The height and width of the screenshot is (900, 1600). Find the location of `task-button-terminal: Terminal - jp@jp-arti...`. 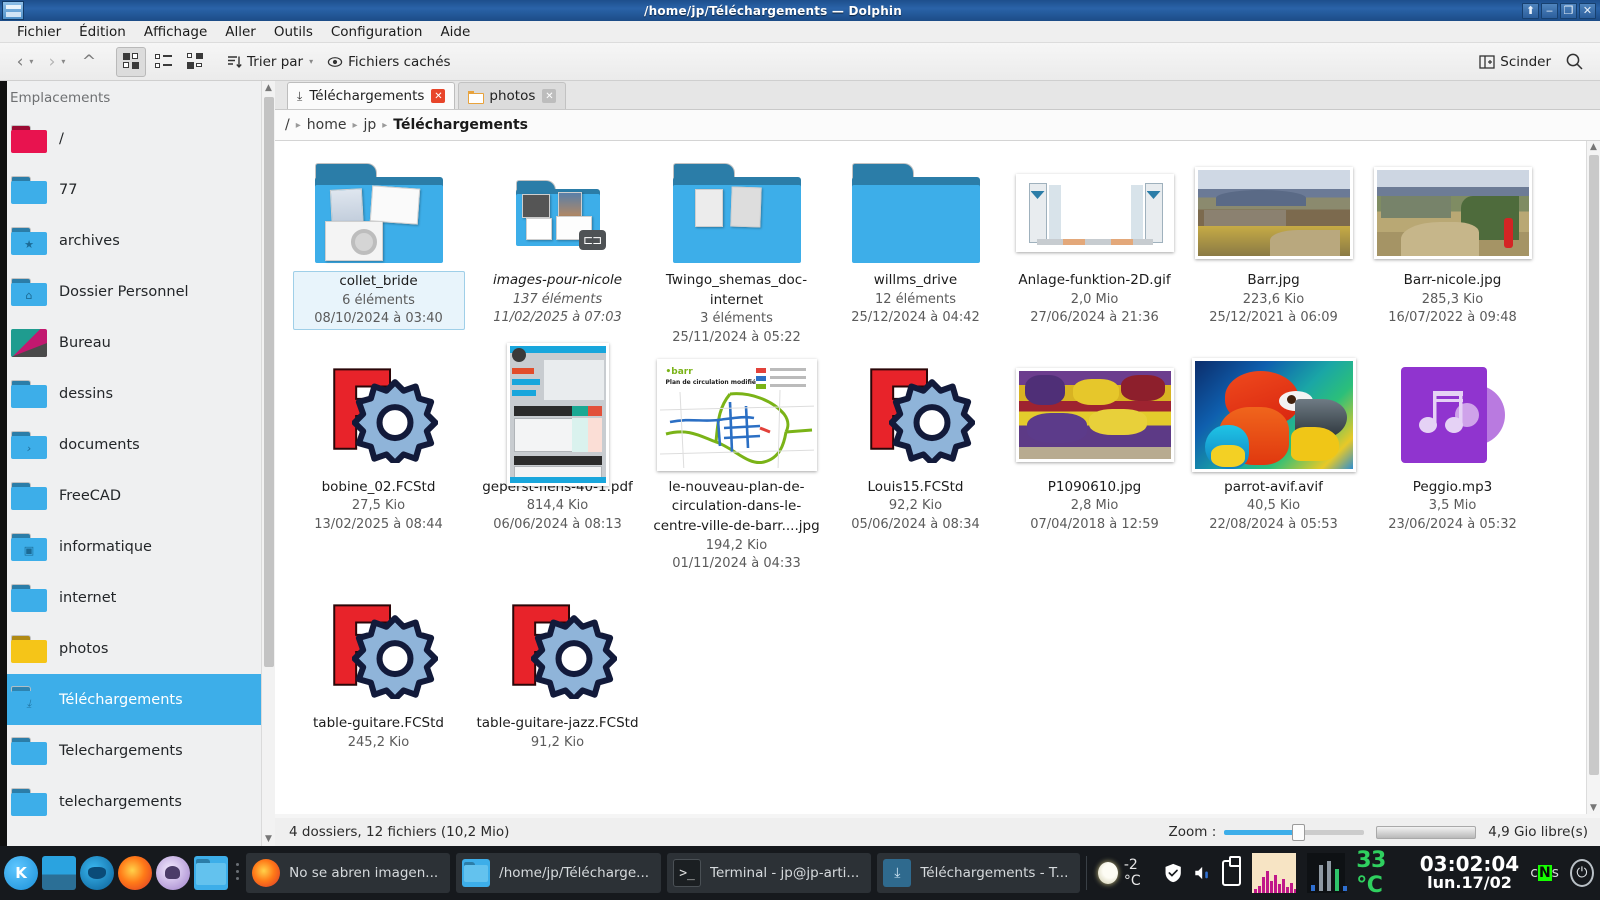

task-button-terminal: Terminal - jp@jp-arti... is located at coordinates (769, 873).